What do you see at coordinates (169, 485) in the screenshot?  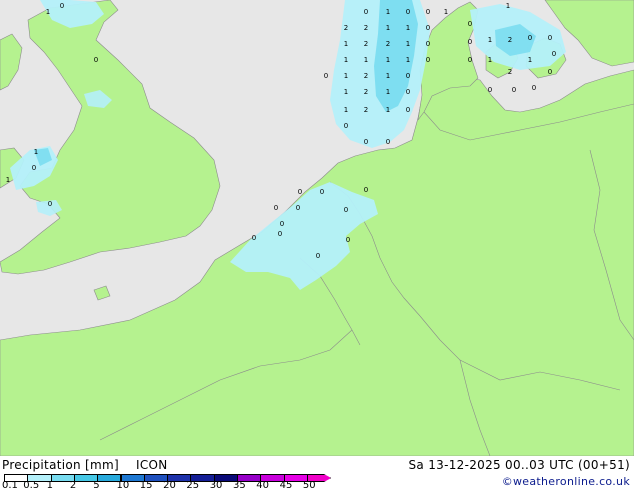 I see `legend-tick-label: 20` at bounding box center [169, 485].